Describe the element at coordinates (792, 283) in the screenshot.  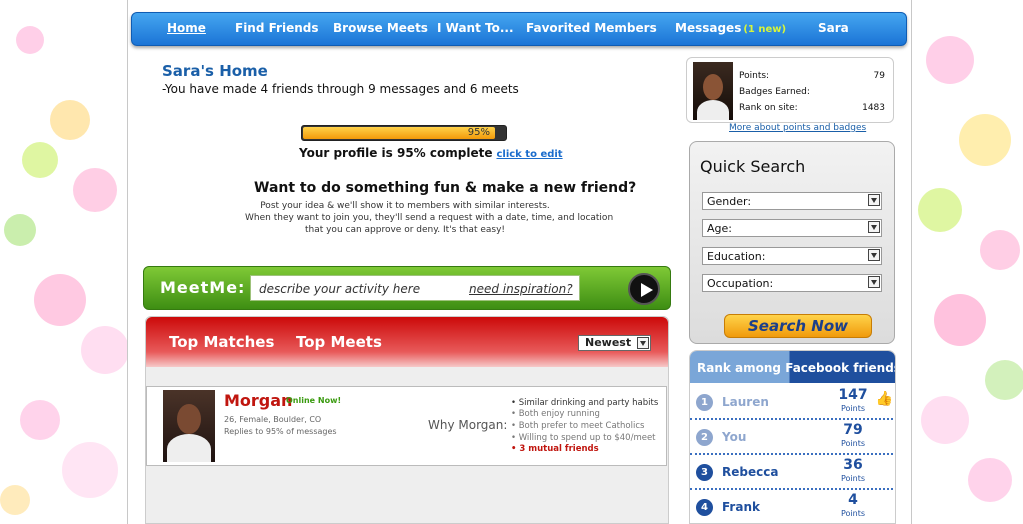
I see `occupation-select: Occupation:` at that location.